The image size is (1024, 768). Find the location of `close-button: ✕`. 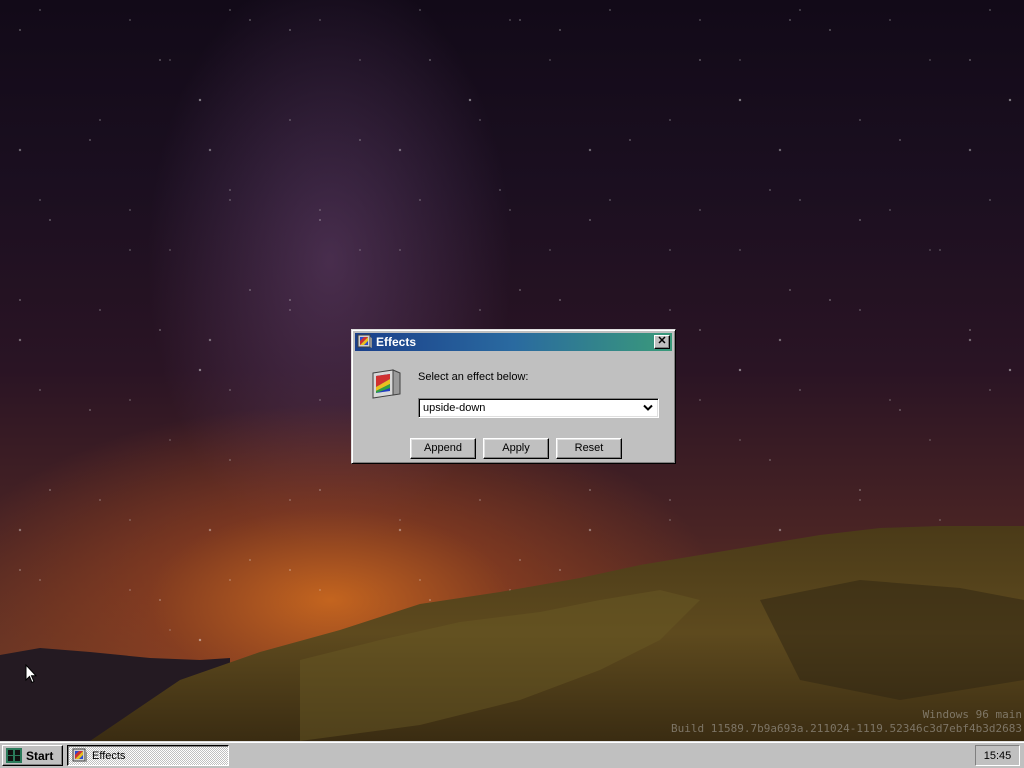

close-button: ✕ is located at coordinates (662, 342).